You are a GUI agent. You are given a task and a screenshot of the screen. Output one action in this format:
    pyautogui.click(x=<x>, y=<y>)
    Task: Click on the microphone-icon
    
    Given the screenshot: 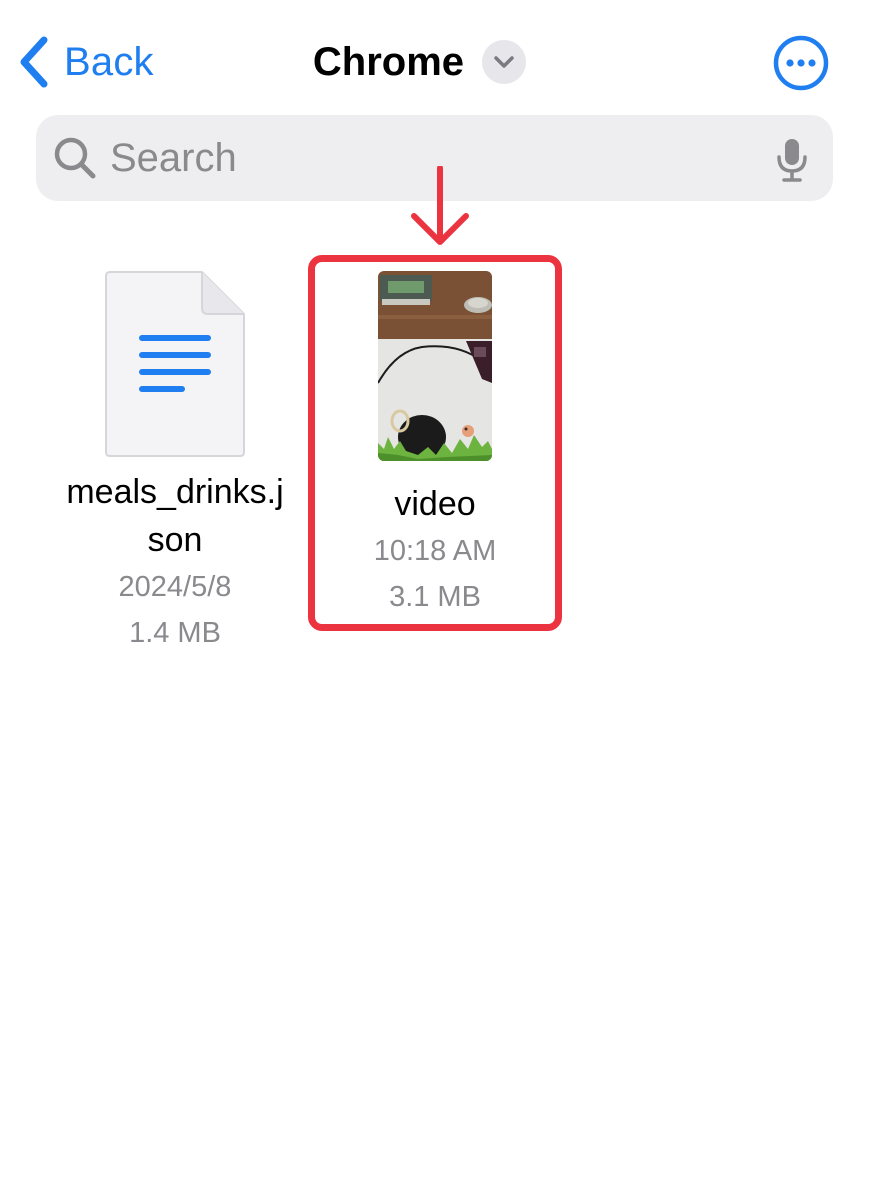 What is the action you would take?
    pyautogui.click(x=792, y=160)
    